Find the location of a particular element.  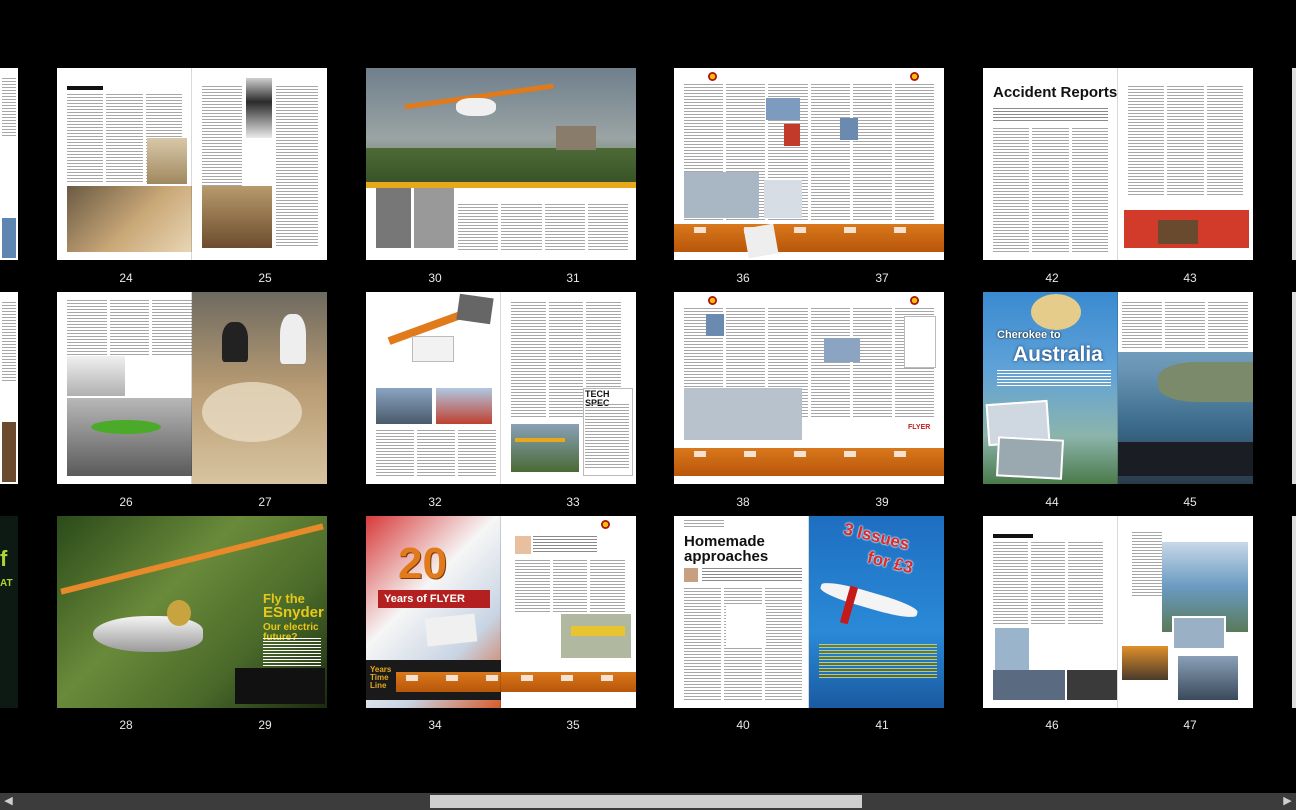

page-number: 27 is located at coordinates (265, 502).